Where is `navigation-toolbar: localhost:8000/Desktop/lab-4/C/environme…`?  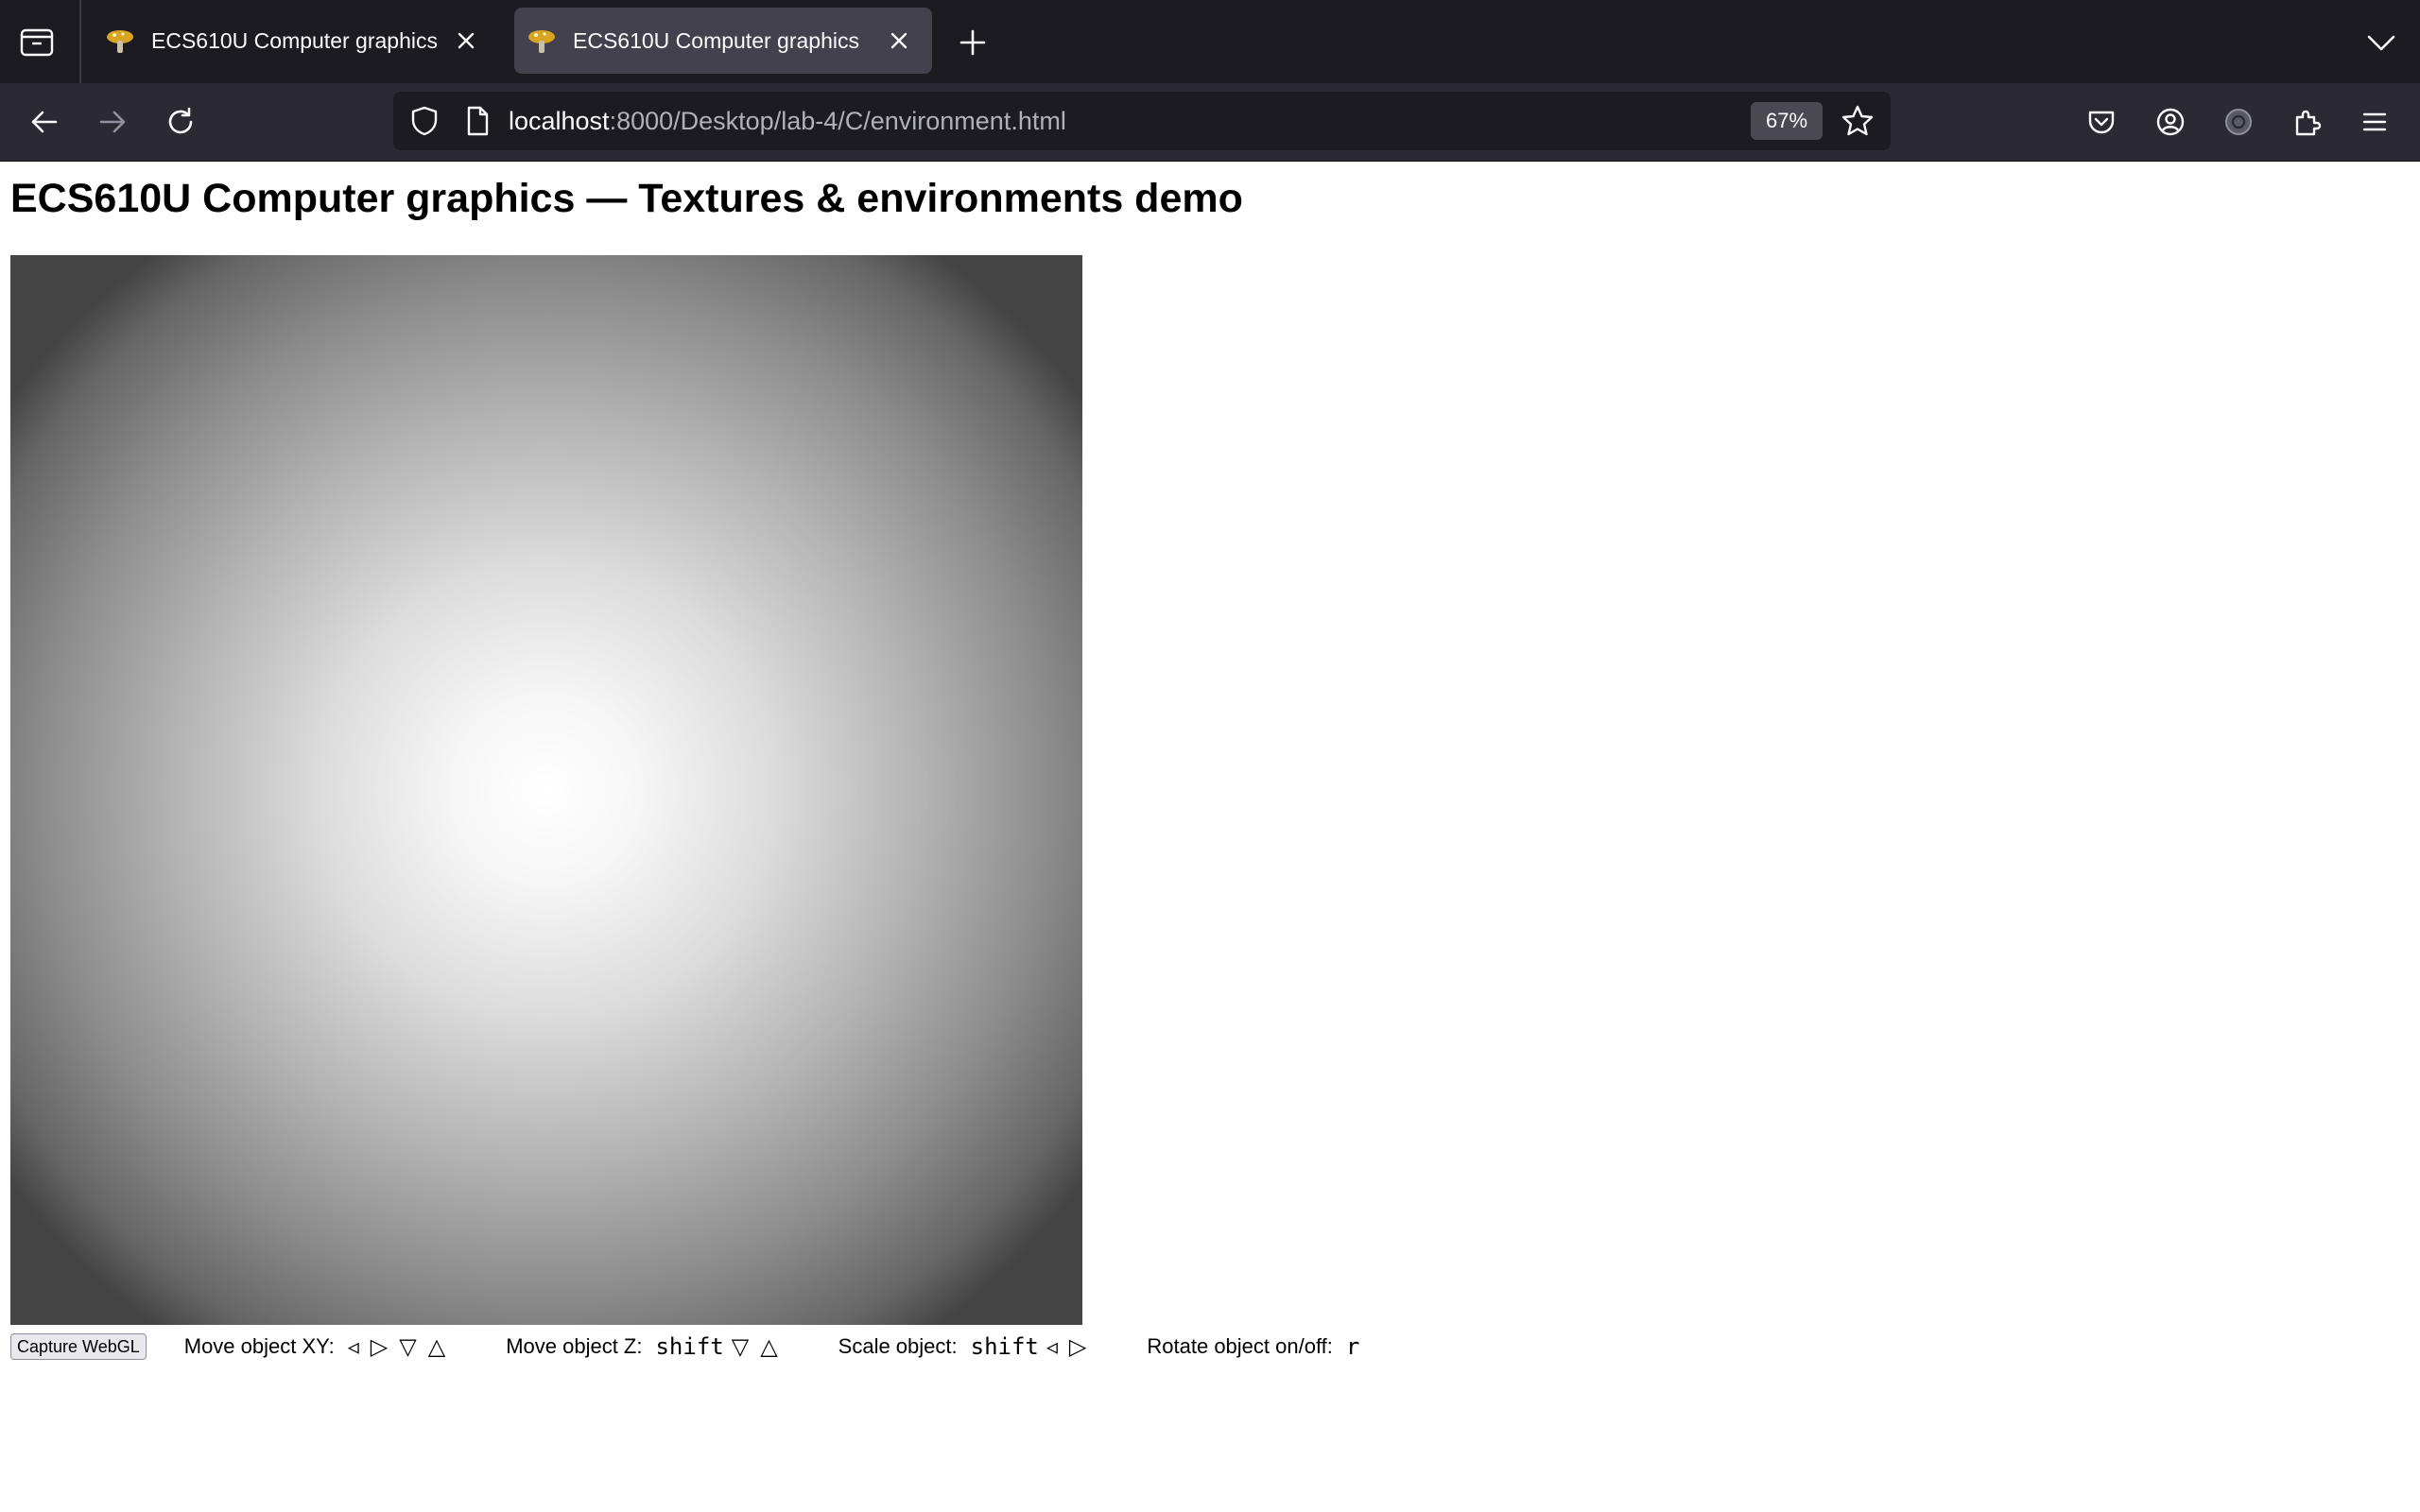
navigation-toolbar: localhost:8000/Desktop/lab-4/C/environme… is located at coordinates (1210, 122).